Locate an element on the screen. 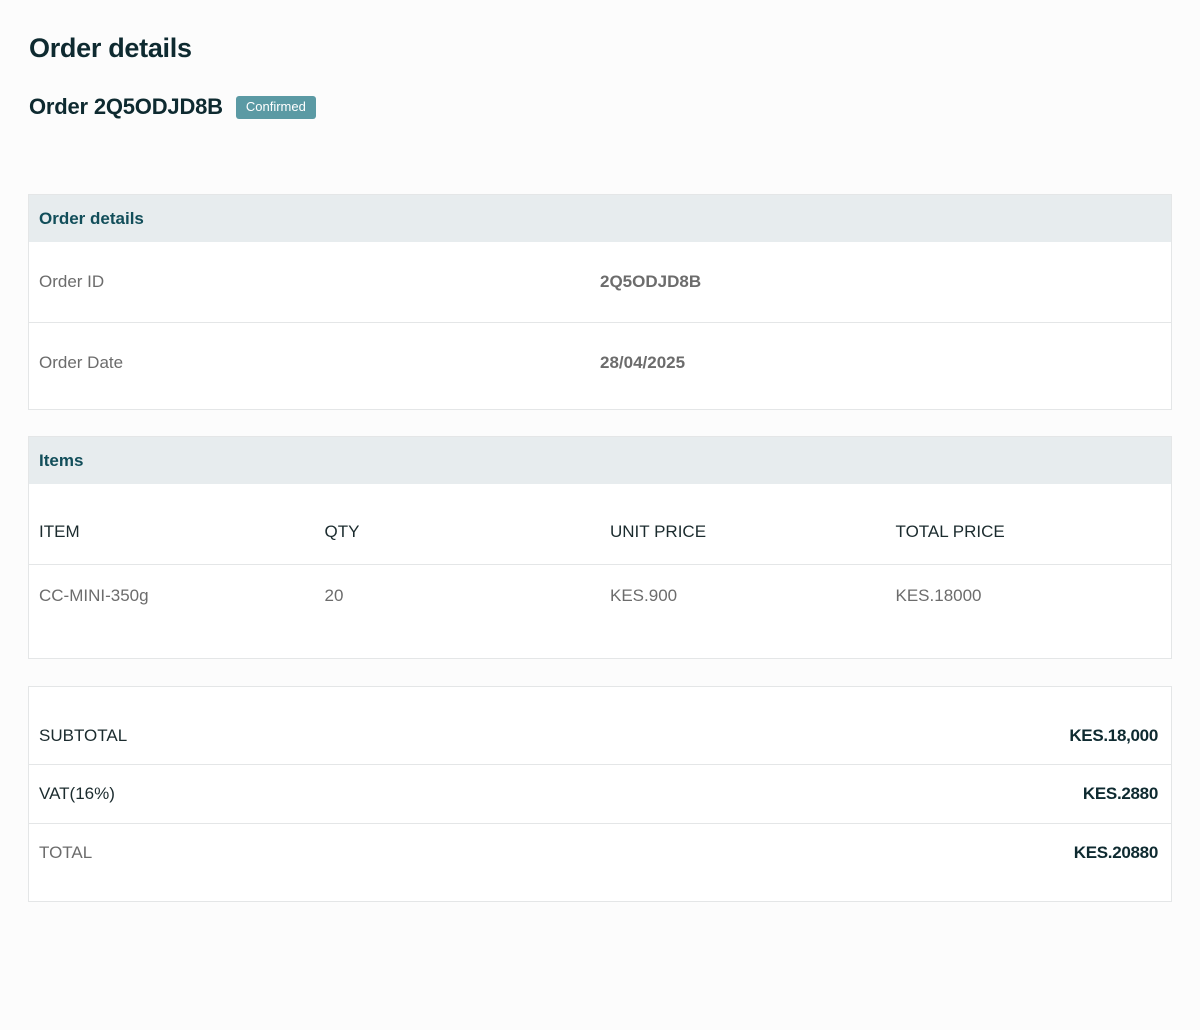  summary-row-vat: VAT(16%) KES.2880 is located at coordinates (600, 793).